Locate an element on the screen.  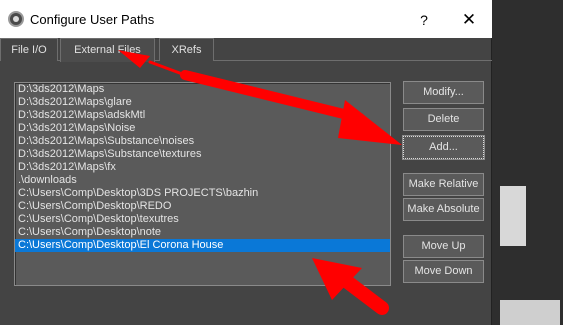
tab-strip: File I/O External Files XRefs is located at coordinates (246, 50).